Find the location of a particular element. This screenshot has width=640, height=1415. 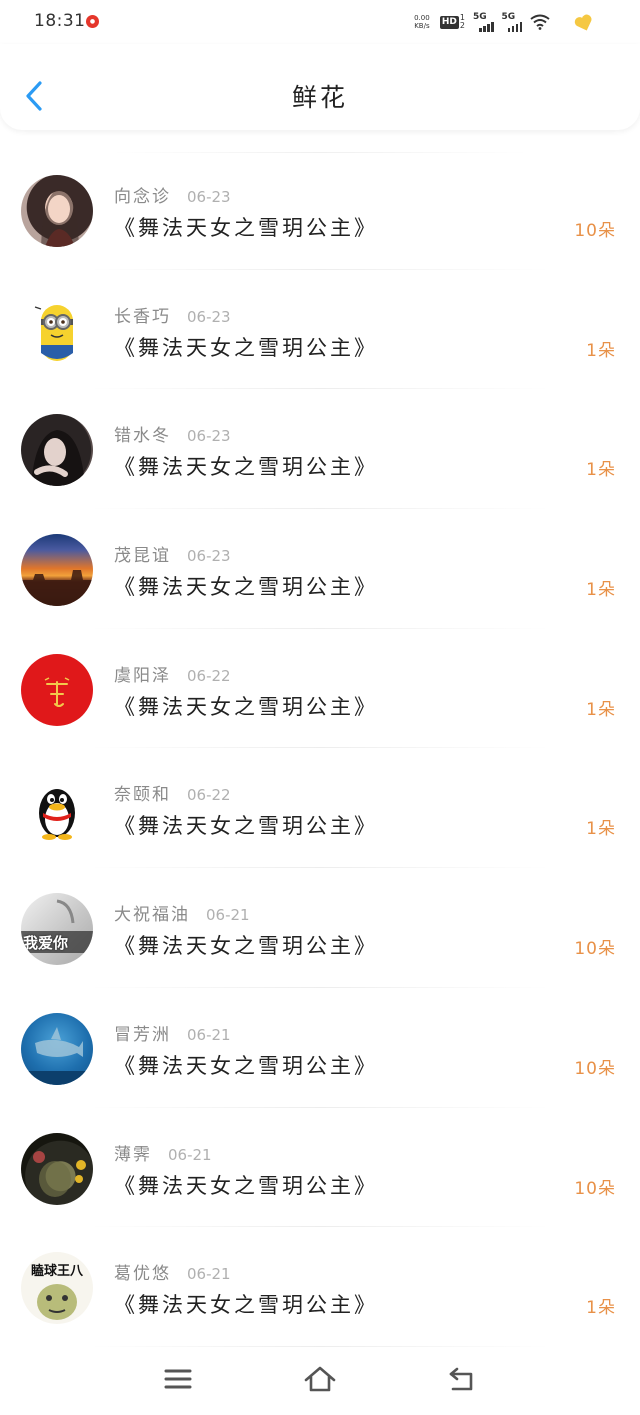

status-time: 18:31 is located at coordinates (60, 21).